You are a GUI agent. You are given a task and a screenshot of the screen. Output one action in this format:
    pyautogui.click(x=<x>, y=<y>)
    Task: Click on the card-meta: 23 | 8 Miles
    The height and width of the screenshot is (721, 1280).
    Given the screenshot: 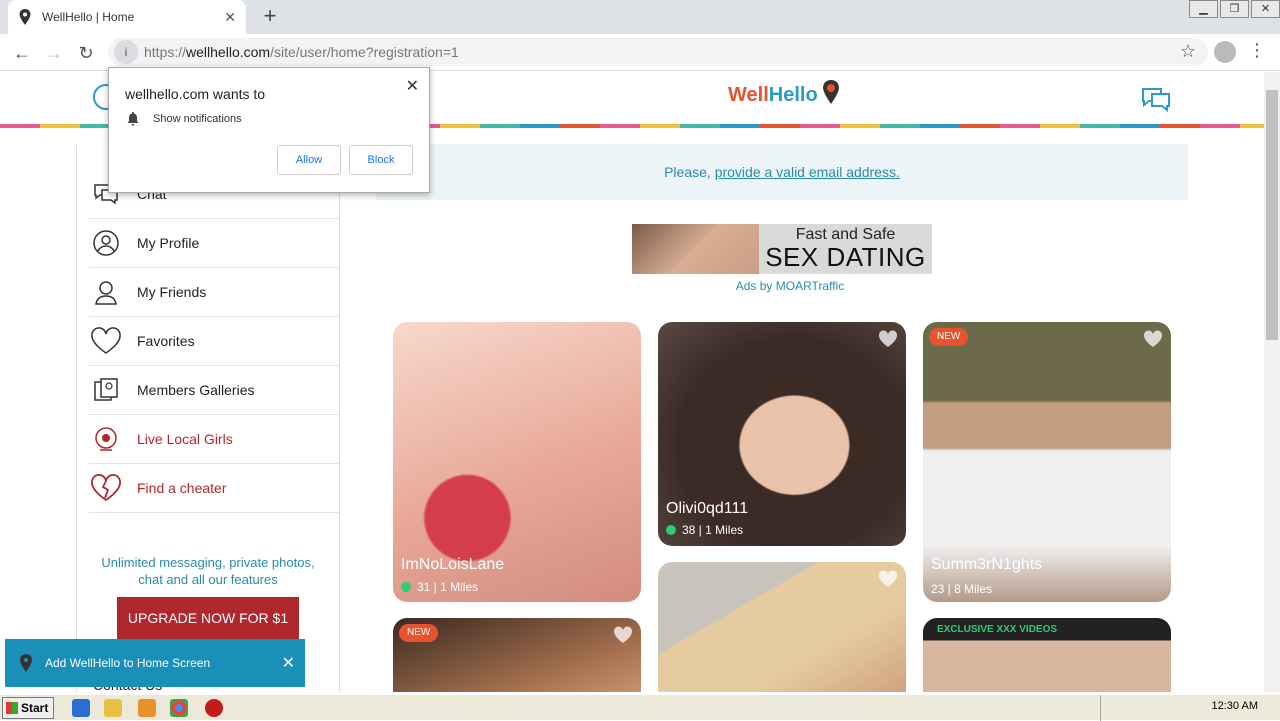 What is the action you would take?
    pyautogui.click(x=962, y=589)
    